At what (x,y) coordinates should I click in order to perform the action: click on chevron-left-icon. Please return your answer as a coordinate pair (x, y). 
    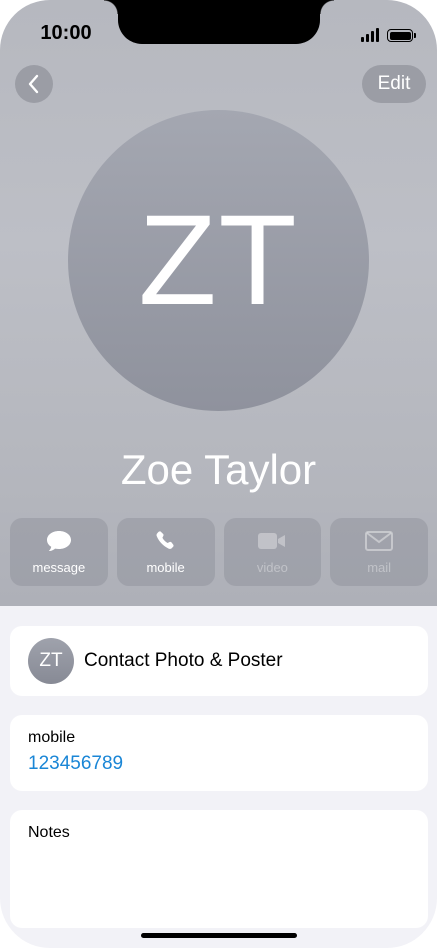
    Looking at the image, I should click on (33, 84).